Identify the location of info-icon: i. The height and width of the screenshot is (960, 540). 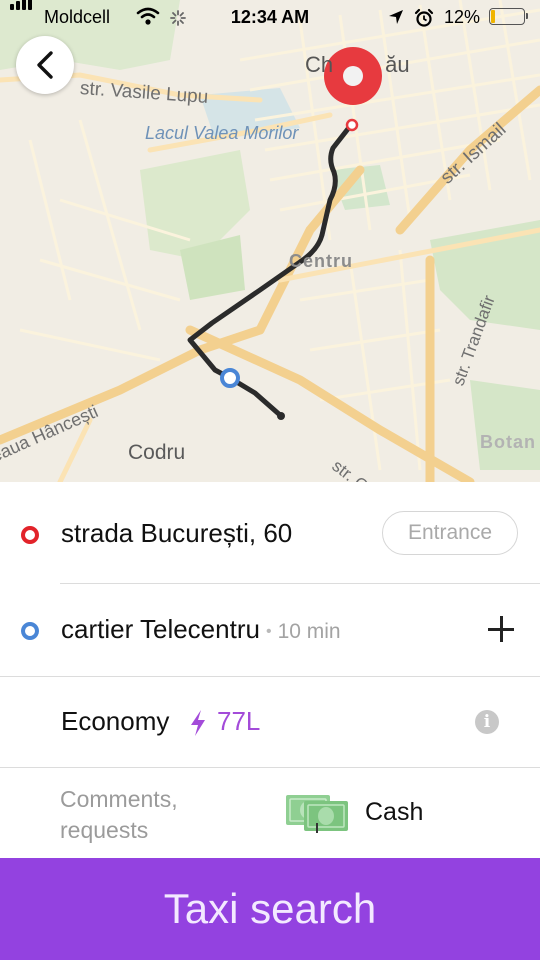
(487, 722).